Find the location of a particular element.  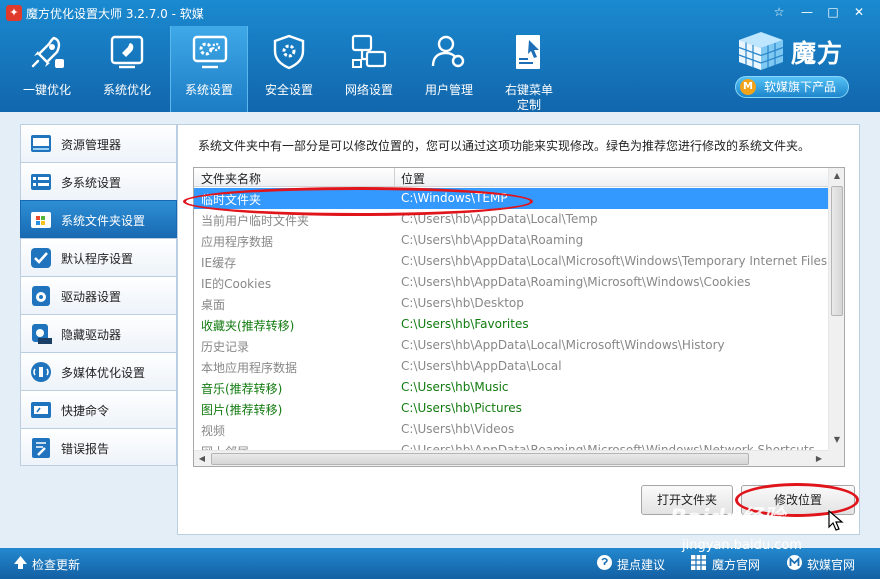

tab-user-management: 用户管理 is located at coordinates (449, 69).